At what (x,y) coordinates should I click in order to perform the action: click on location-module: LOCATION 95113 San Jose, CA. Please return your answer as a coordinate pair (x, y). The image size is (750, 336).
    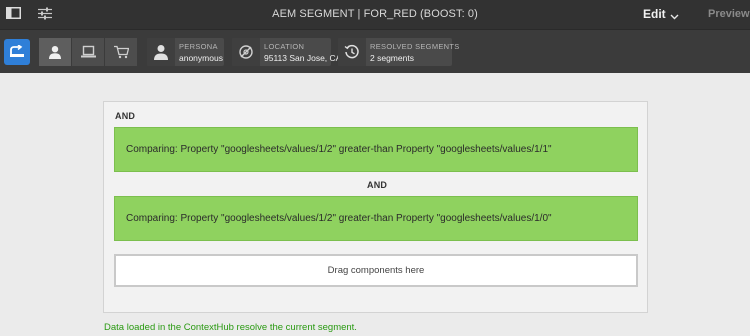
    Looking at the image, I should click on (286, 52).